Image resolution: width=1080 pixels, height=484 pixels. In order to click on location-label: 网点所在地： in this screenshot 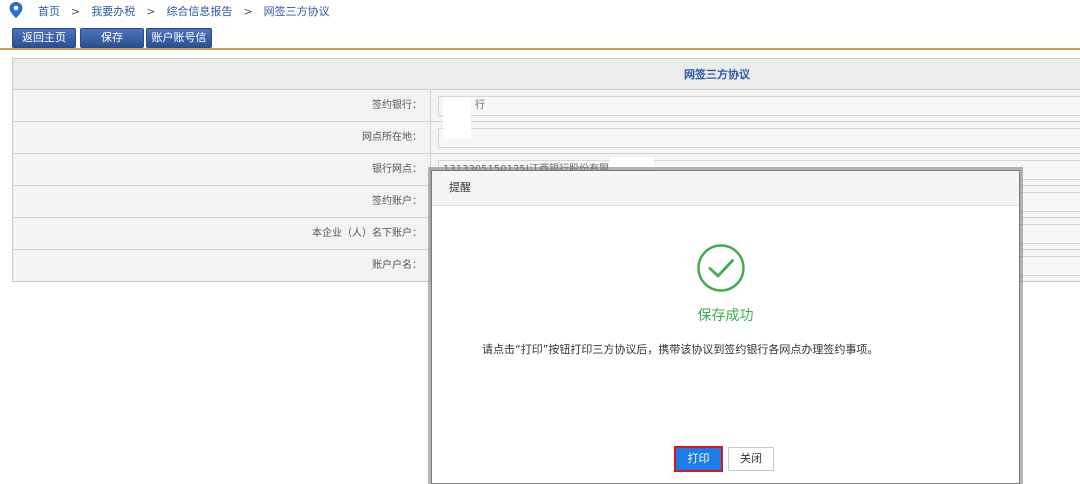, I will do `click(222, 137)`.